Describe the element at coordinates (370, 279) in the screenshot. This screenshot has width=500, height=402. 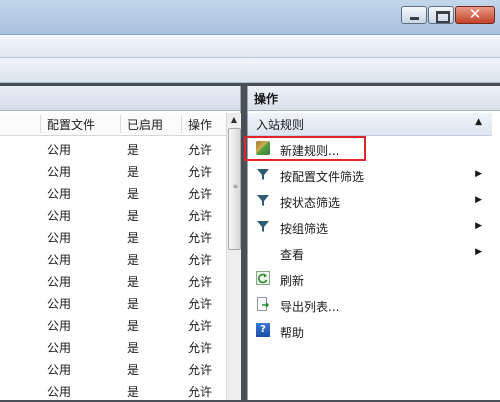
I see `action-refresh: 刷新` at that location.